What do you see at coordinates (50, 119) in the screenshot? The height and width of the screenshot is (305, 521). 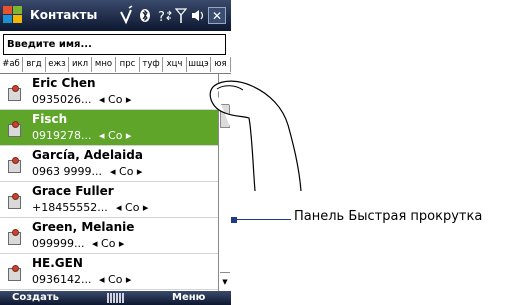 I see `contact-name: Fisch` at bounding box center [50, 119].